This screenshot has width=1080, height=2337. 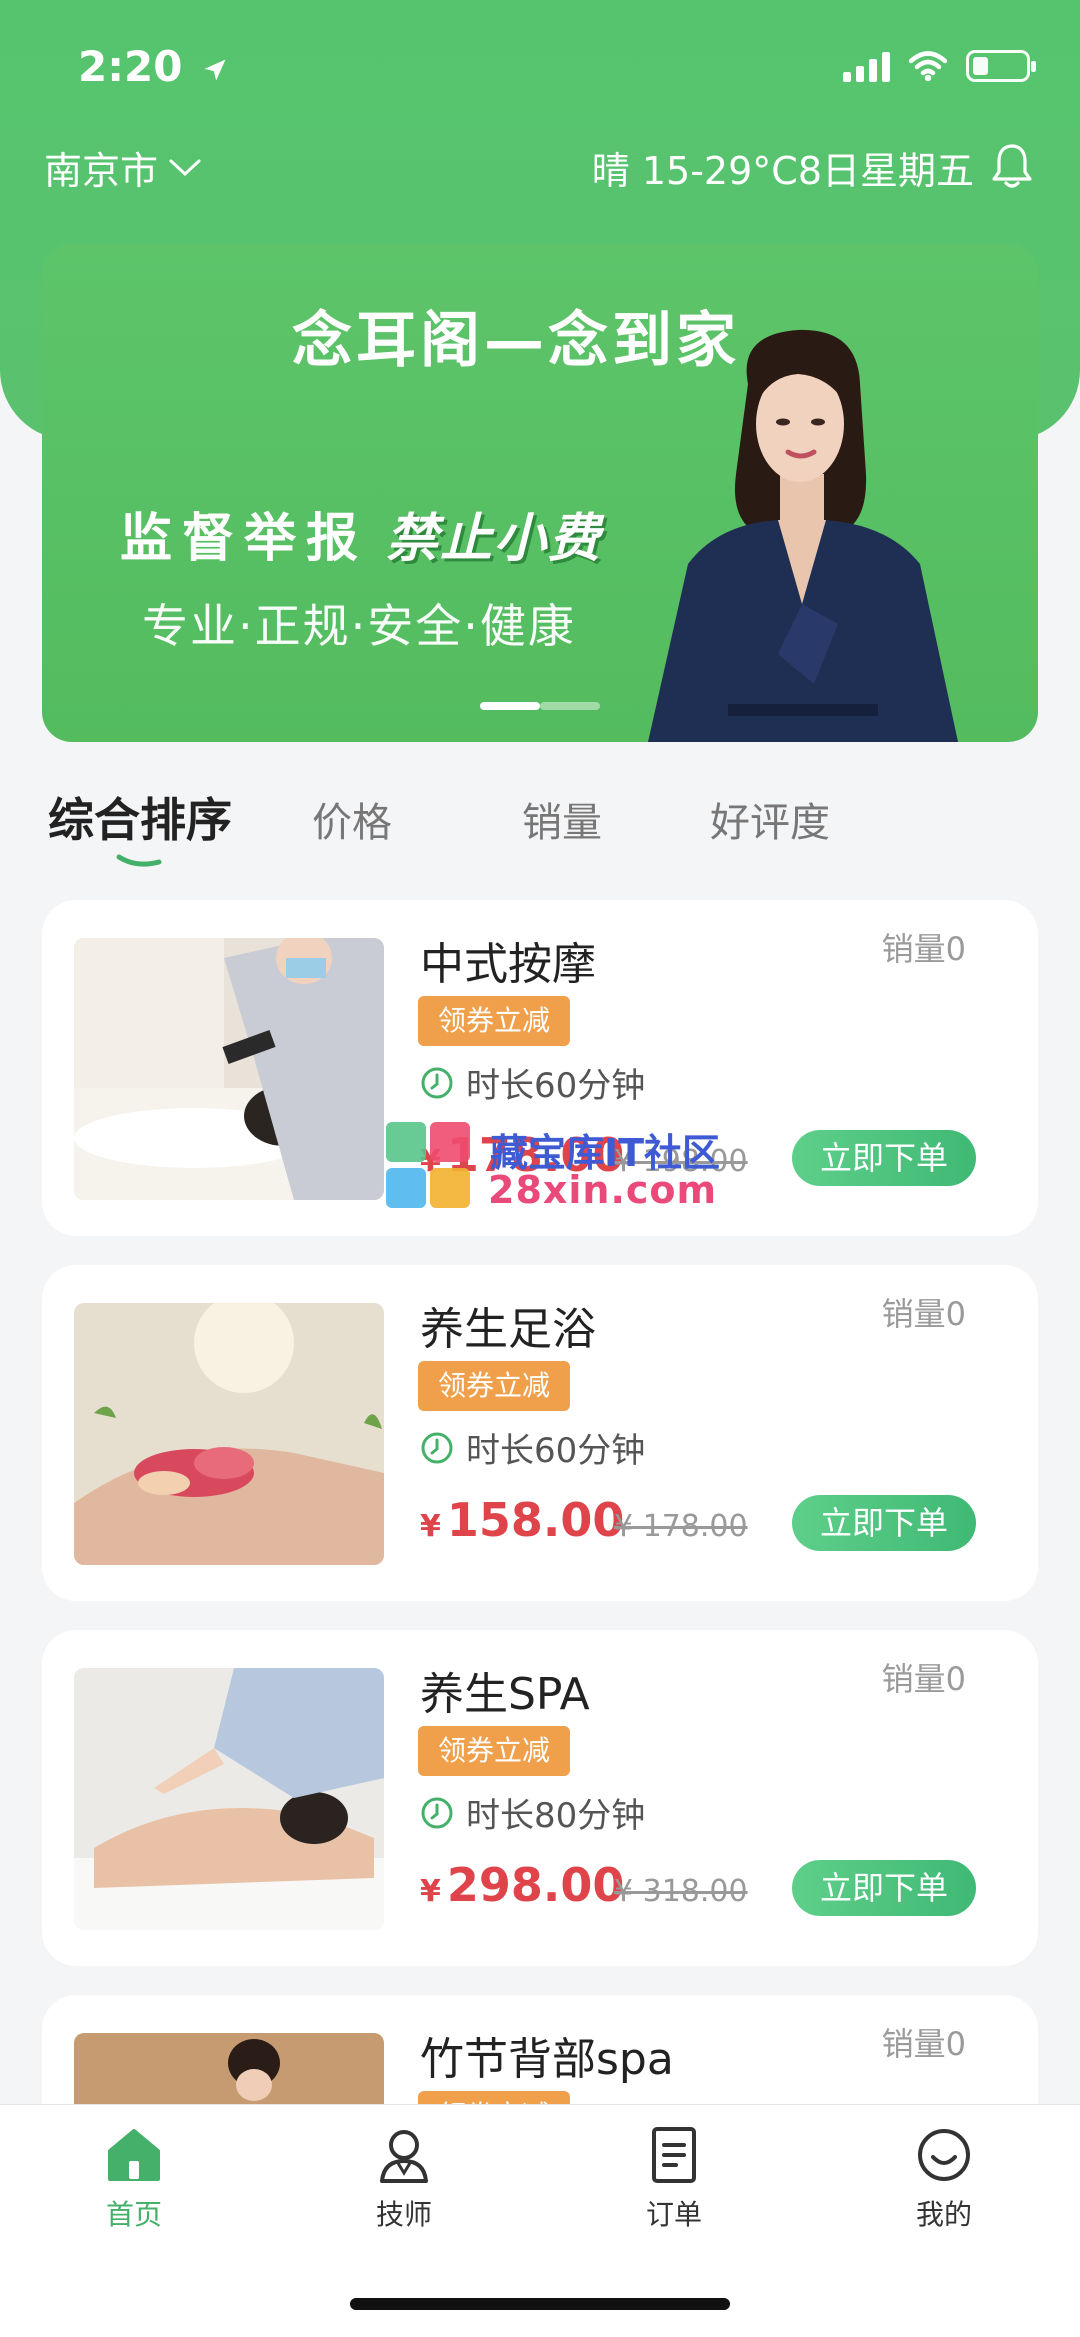 What do you see at coordinates (603, 1190) in the screenshot?
I see `watermark-line2: 28xin.com` at bounding box center [603, 1190].